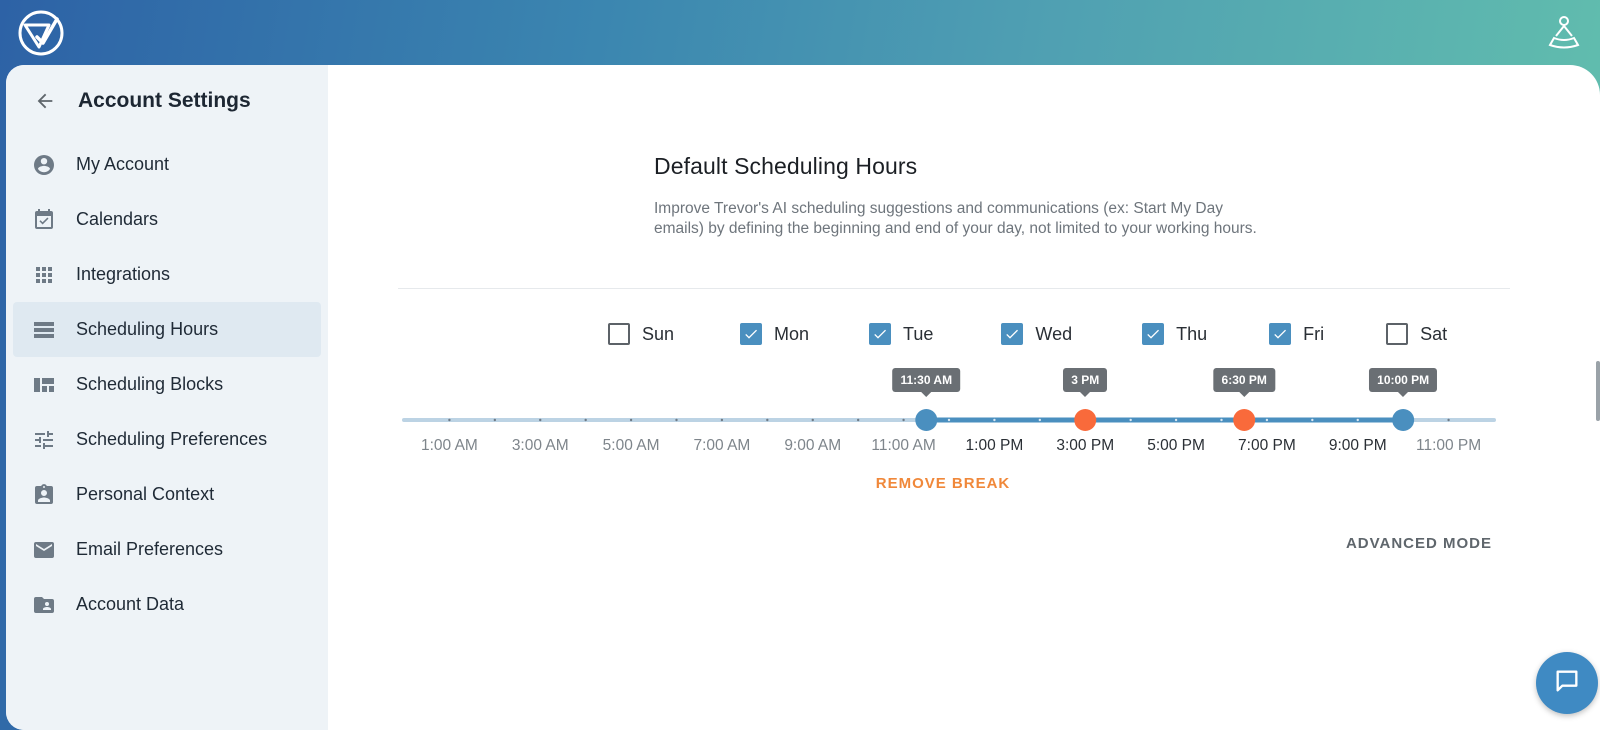  I want to click on sidebar-item-label: Scheduling Hours, so click(147, 329).